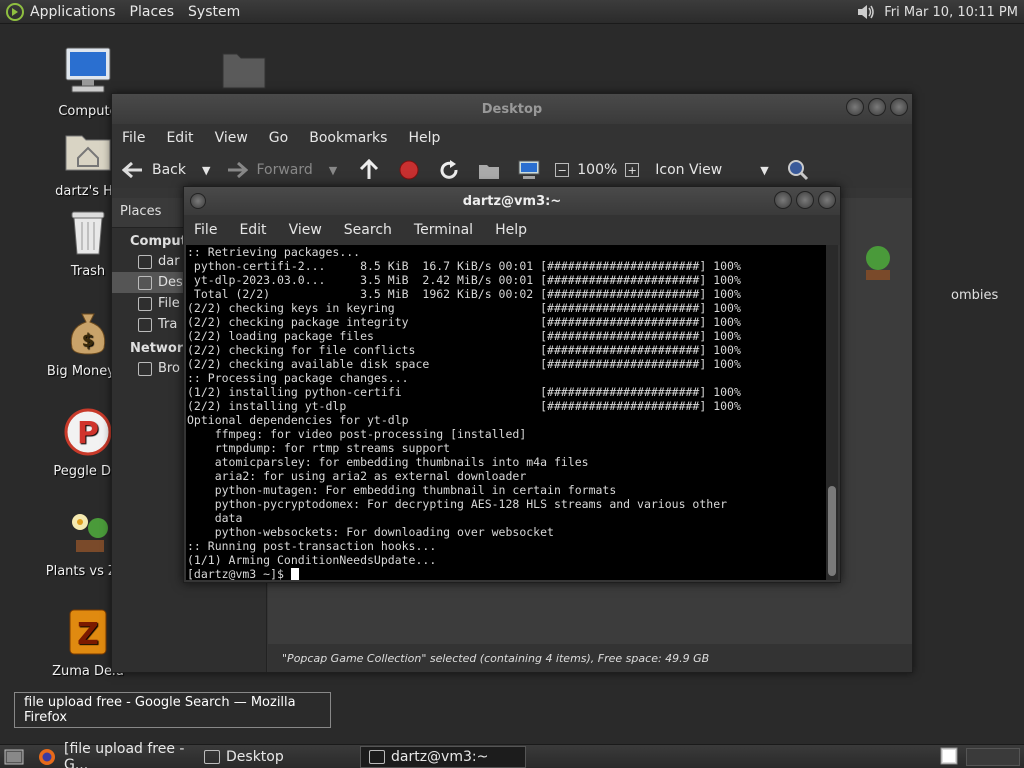 This screenshot has width=1024, height=768. What do you see at coordinates (832, 531) in the screenshot?
I see `scrollbar-thumb` at bounding box center [832, 531].